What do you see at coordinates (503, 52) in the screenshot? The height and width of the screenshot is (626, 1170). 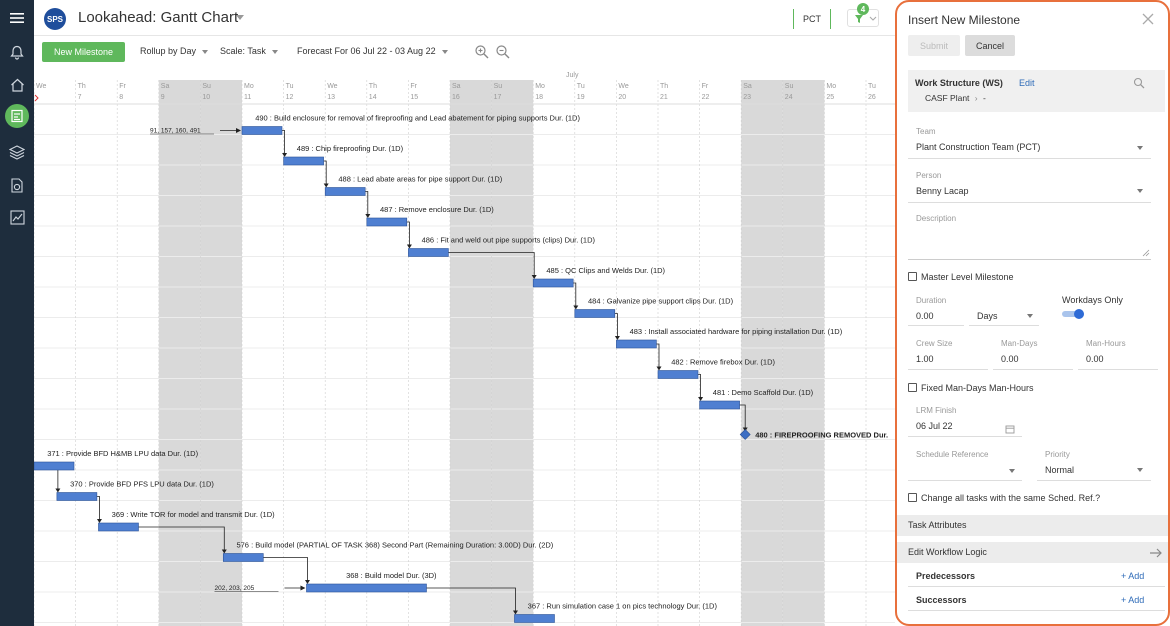 I see `zoom-out-icon` at bounding box center [503, 52].